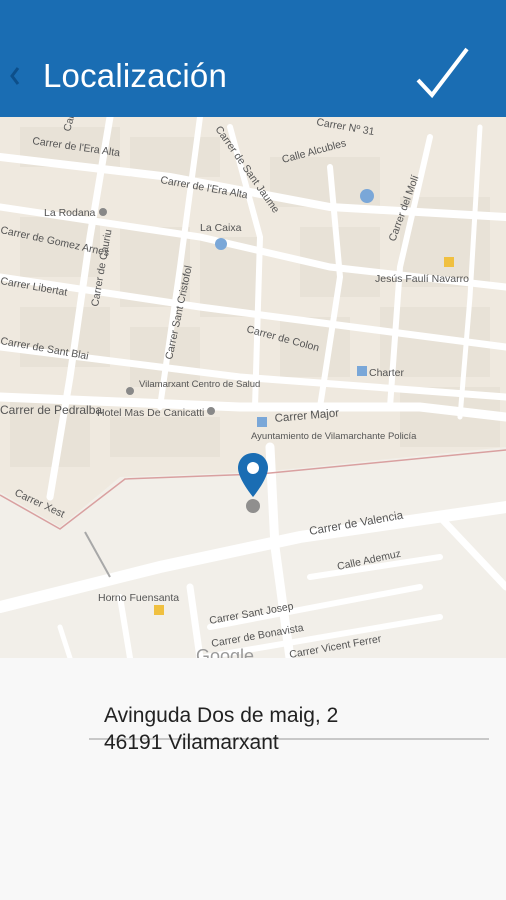 This screenshot has height=900, width=506. I want to click on map-label: Charter, so click(387, 373).